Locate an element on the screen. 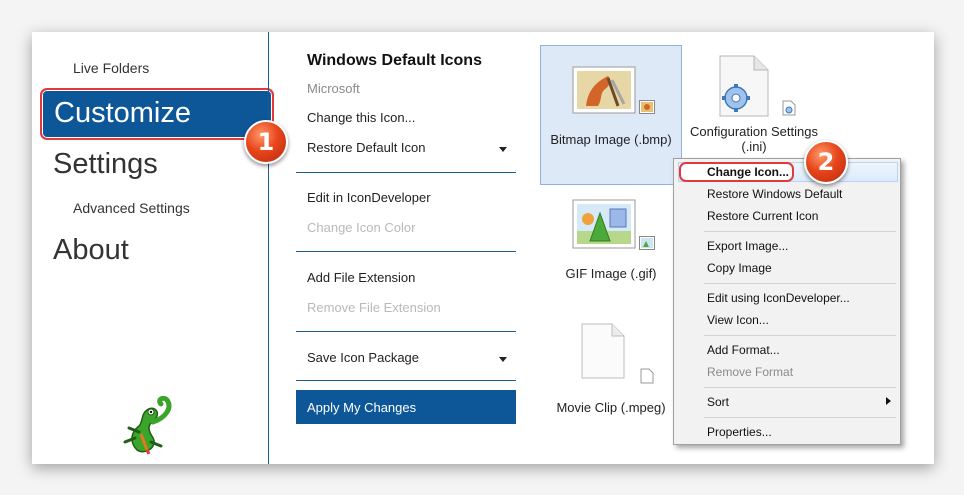  remove-file-extension-link: Remove File Extension is located at coordinates (374, 307).